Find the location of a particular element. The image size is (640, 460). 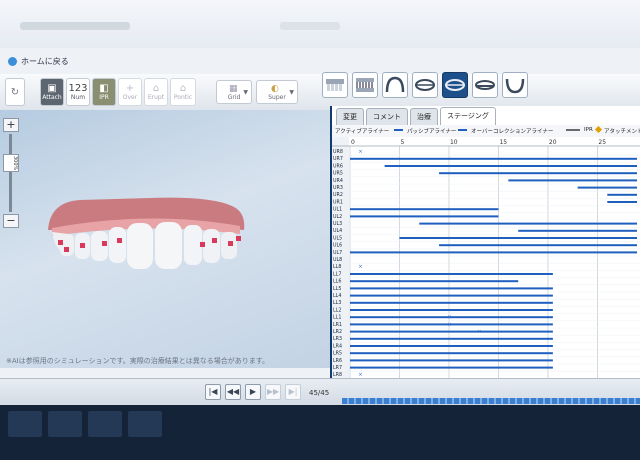

refresh-button: ↻ is located at coordinates (15, 92).